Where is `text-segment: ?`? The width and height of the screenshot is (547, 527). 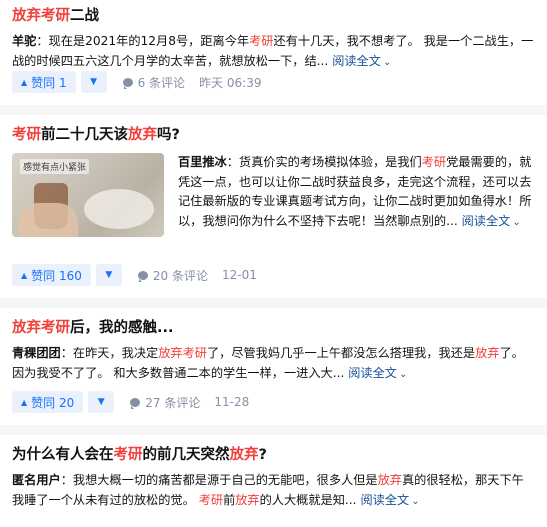 text-segment: ? is located at coordinates (262, 455).